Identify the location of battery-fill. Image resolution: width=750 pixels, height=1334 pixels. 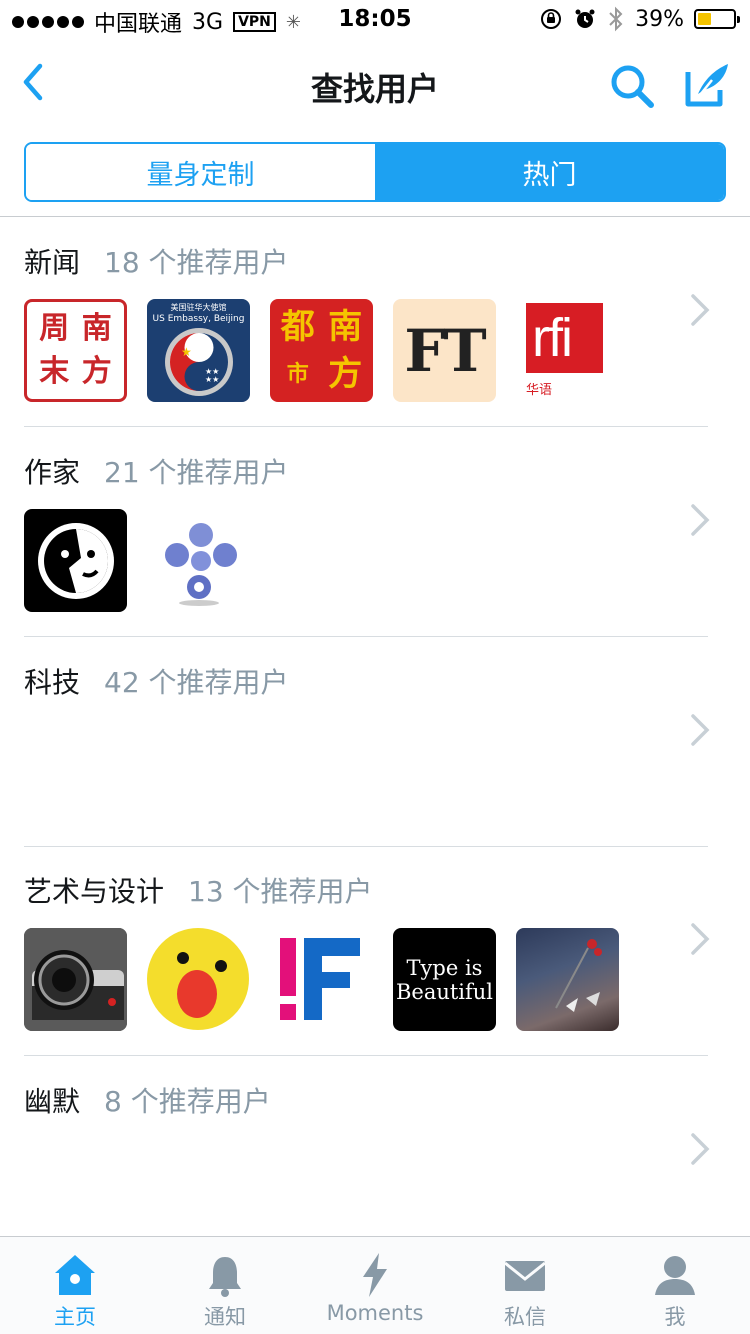
(704, 19).